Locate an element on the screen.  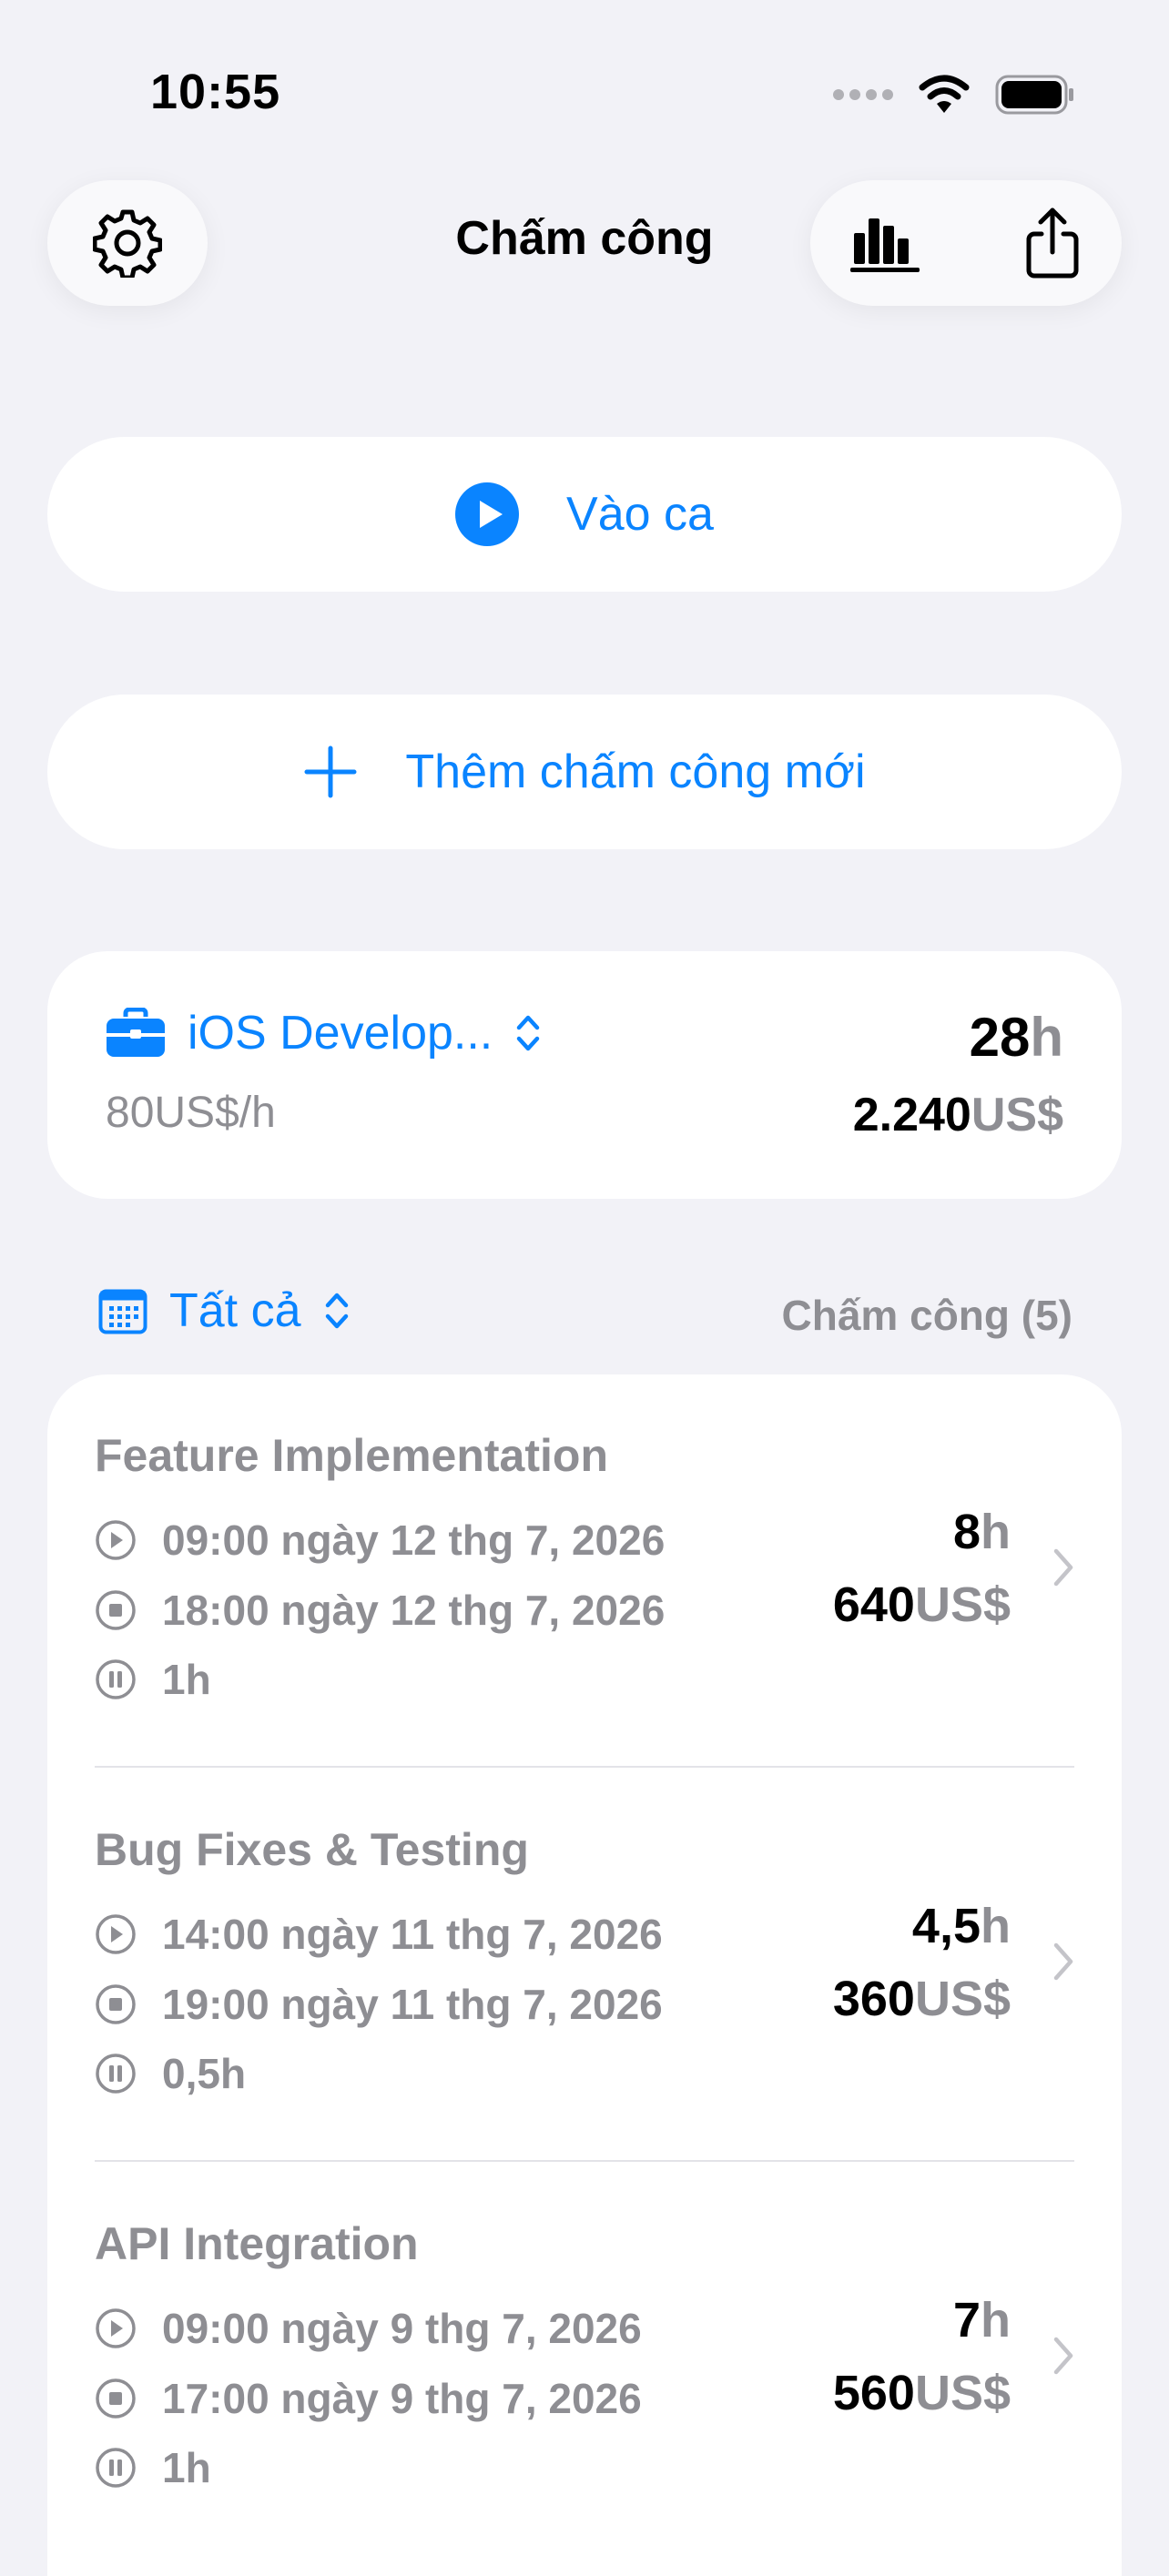
job-summary-card: iOS Develop... 80US$/h 28h 2.240US$ is located at coordinates (584, 1075).